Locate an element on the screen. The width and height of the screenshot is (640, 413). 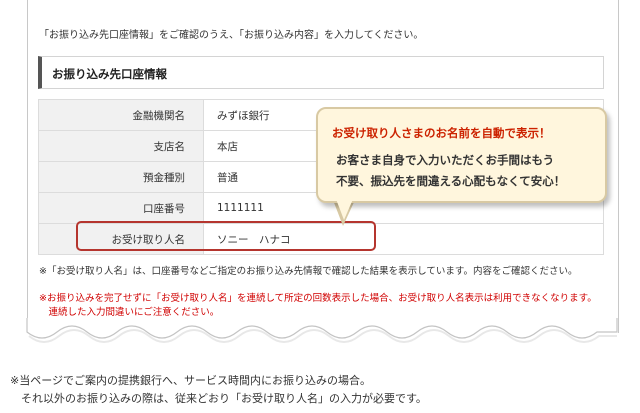
instruction-text: 「お振り込み先口座情報」をご確認のうえ、「お振り込み内容」を入力してください。 is located at coordinates (231, 35).